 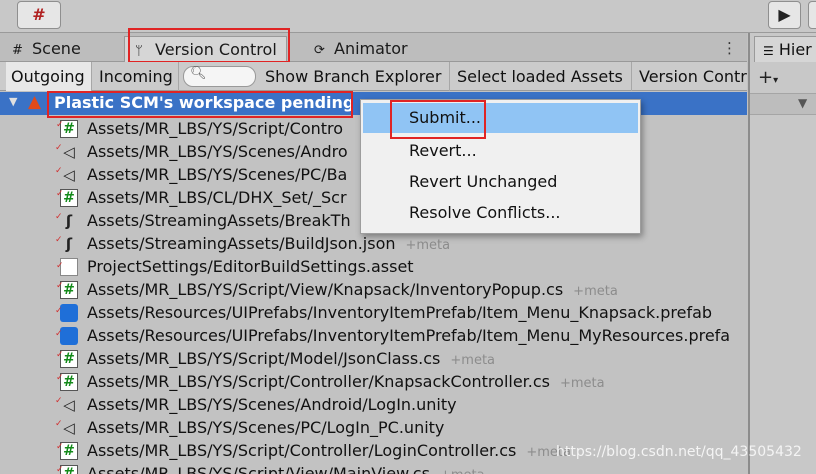 What do you see at coordinates (49, 76) in the screenshot?
I see `outgoing-tab: Outgoing` at bounding box center [49, 76].